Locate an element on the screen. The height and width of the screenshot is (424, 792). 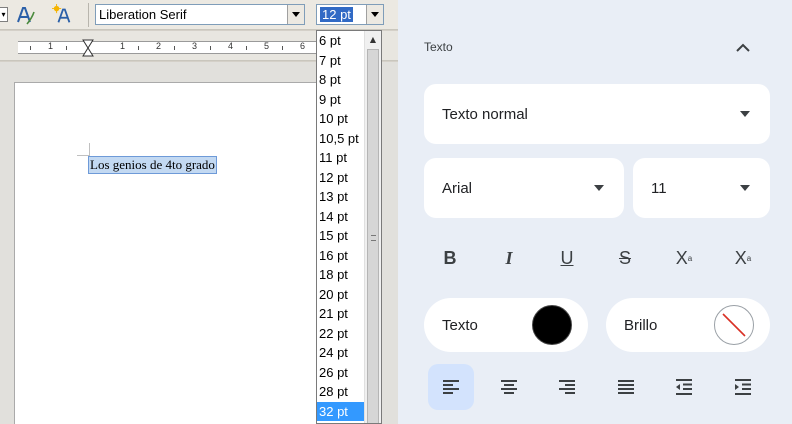
subscript-icon: X is located at coordinates (740, 257).